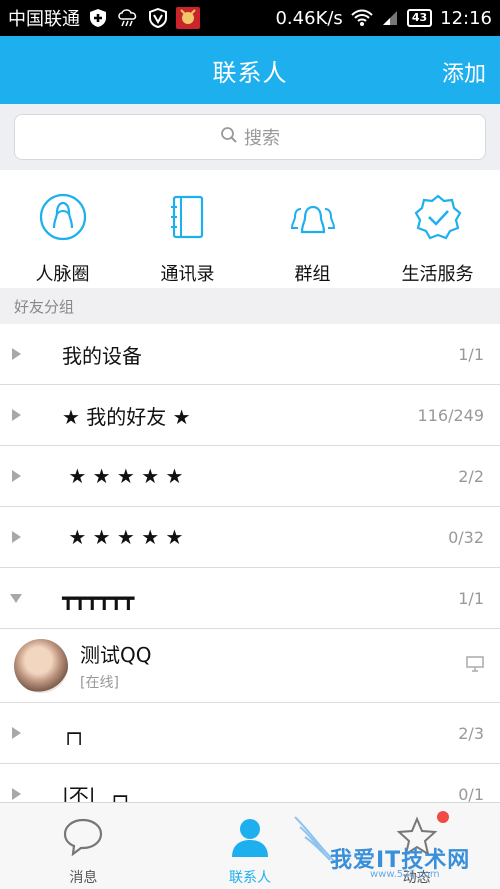 This screenshot has width=500, height=889. Describe the element at coordinates (250, 783) in the screenshot. I see `group-row: |不| ┌┐ 0/1` at that location.